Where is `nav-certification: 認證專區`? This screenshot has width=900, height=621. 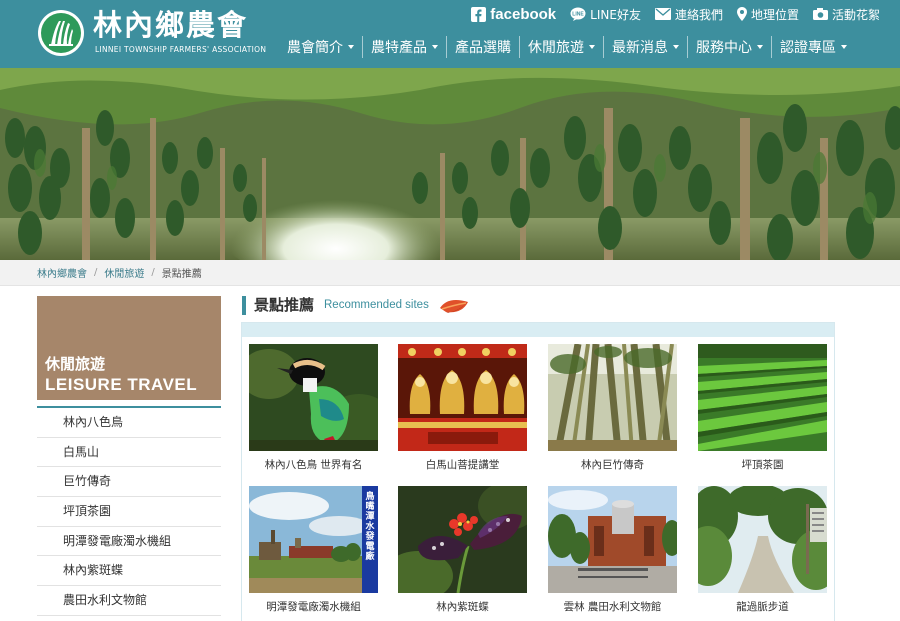 nav-certification: 認證專區 is located at coordinates (813, 47).